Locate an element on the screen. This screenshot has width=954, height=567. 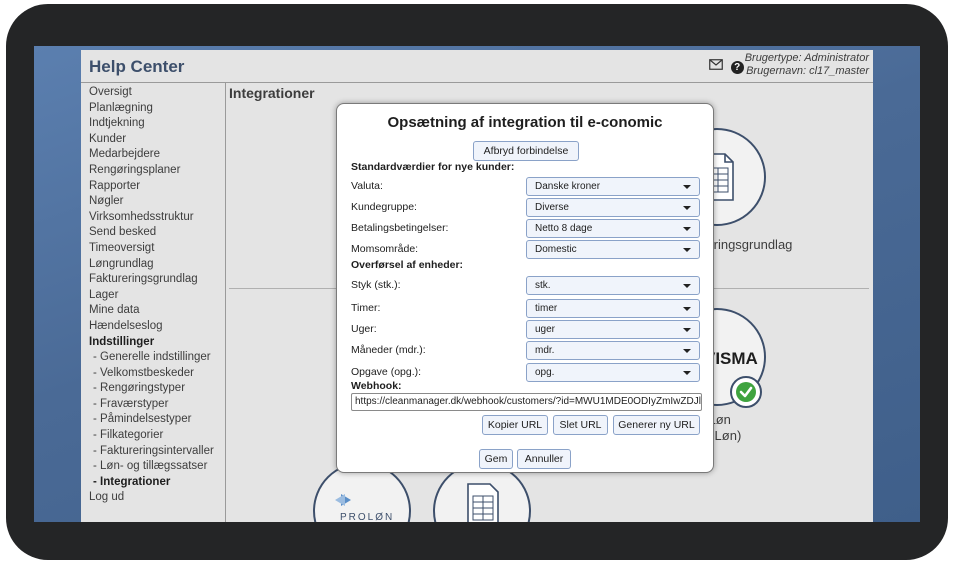
page-title: Integrationer is located at coordinates (272, 93).